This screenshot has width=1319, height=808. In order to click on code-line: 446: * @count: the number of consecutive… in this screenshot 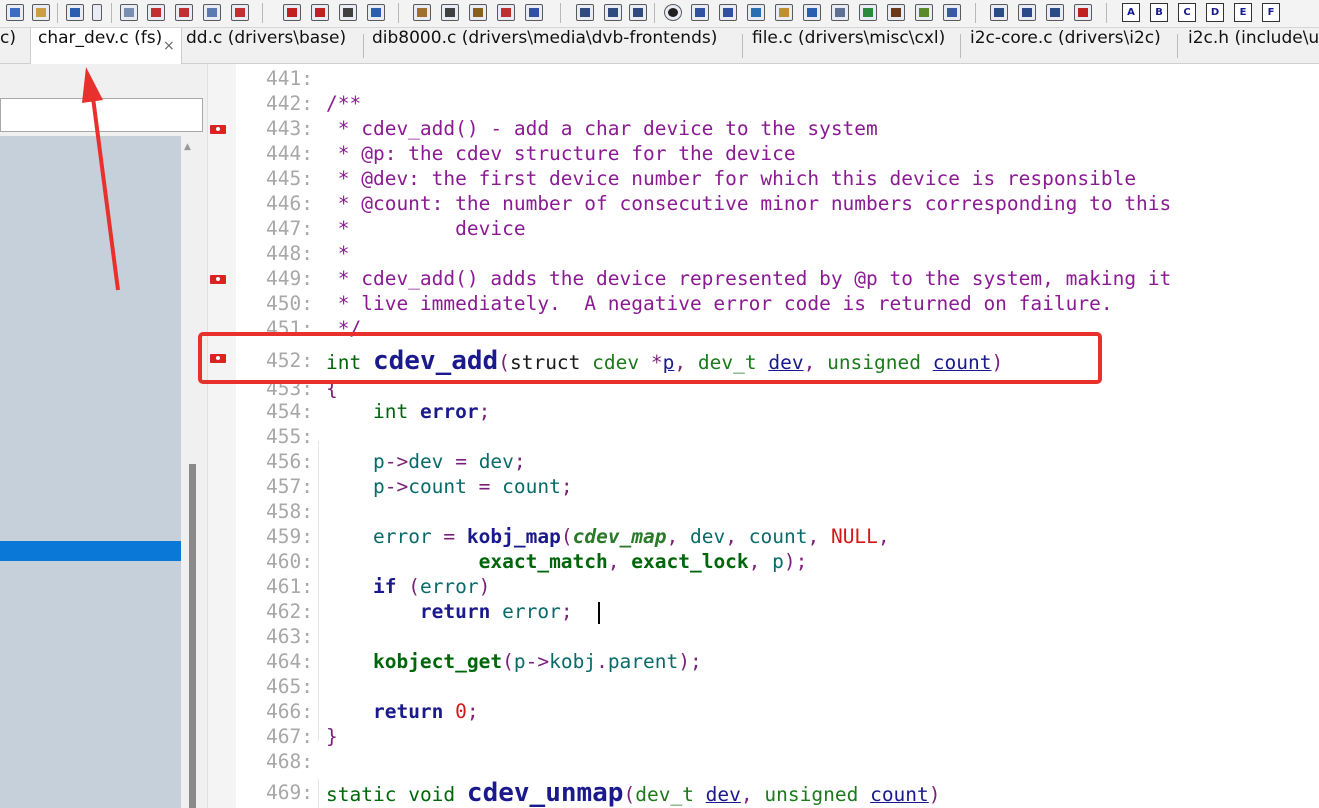, I will do `click(703, 204)`.